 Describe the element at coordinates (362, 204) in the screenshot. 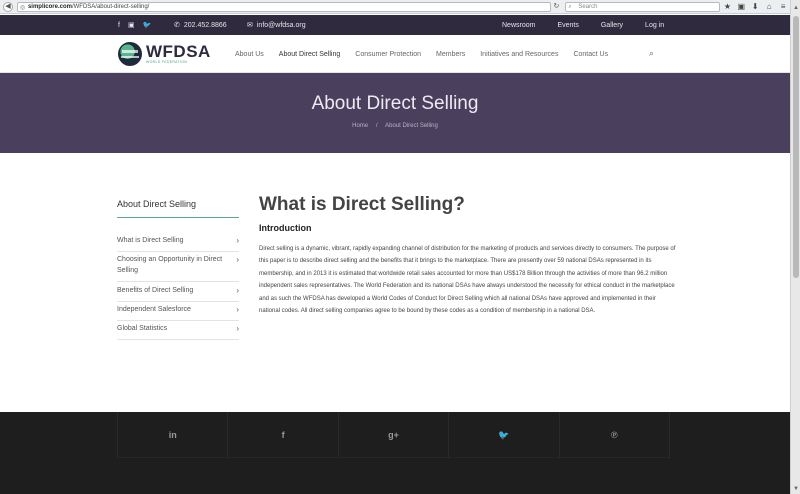

I see `content-title: What is Direct Selling?` at that location.